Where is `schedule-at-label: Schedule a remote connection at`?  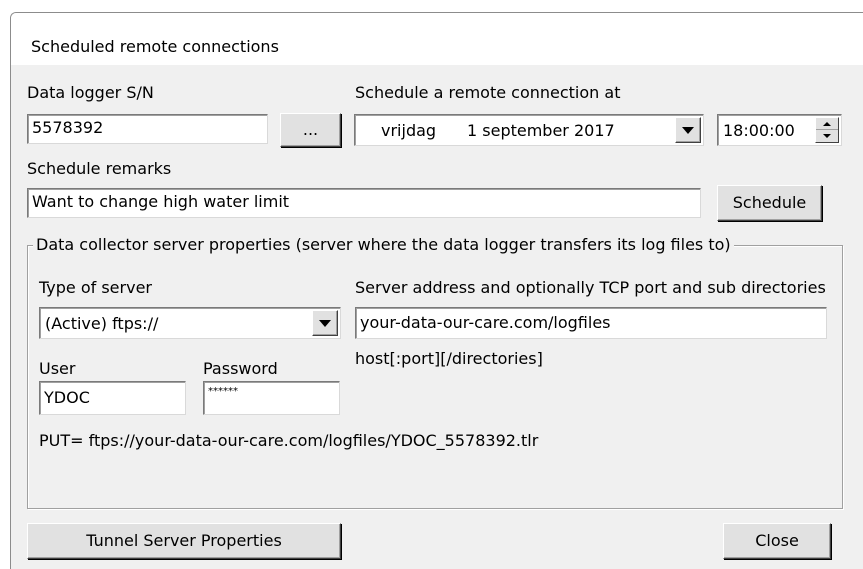 schedule-at-label: Schedule a remote connection at is located at coordinates (488, 92).